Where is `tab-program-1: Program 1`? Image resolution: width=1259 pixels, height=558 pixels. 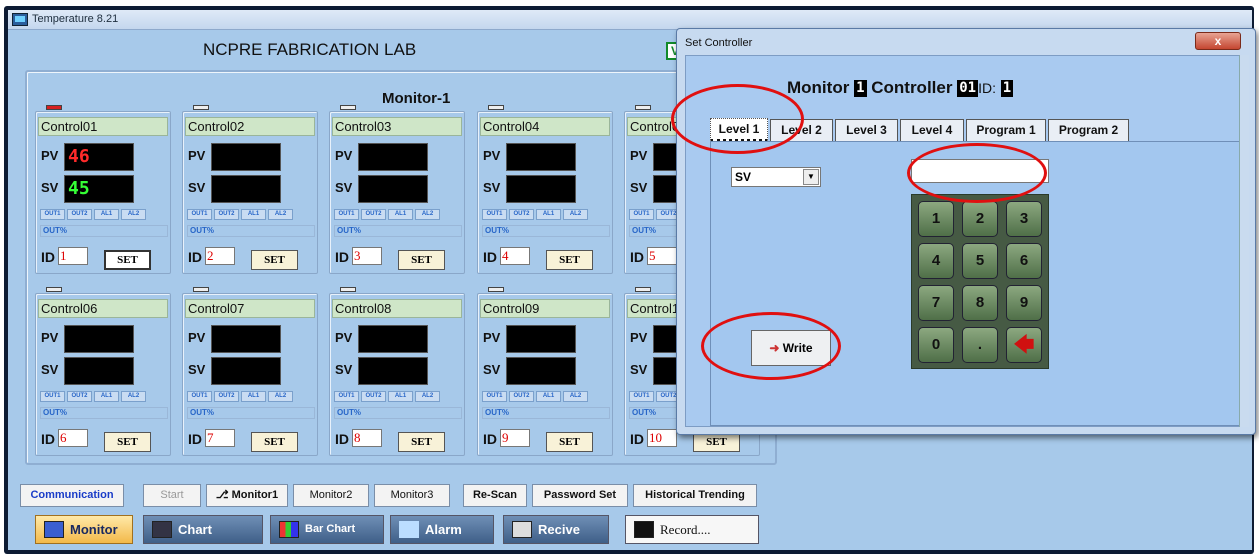
tab-program-1: Program 1 is located at coordinates (1006, 130).